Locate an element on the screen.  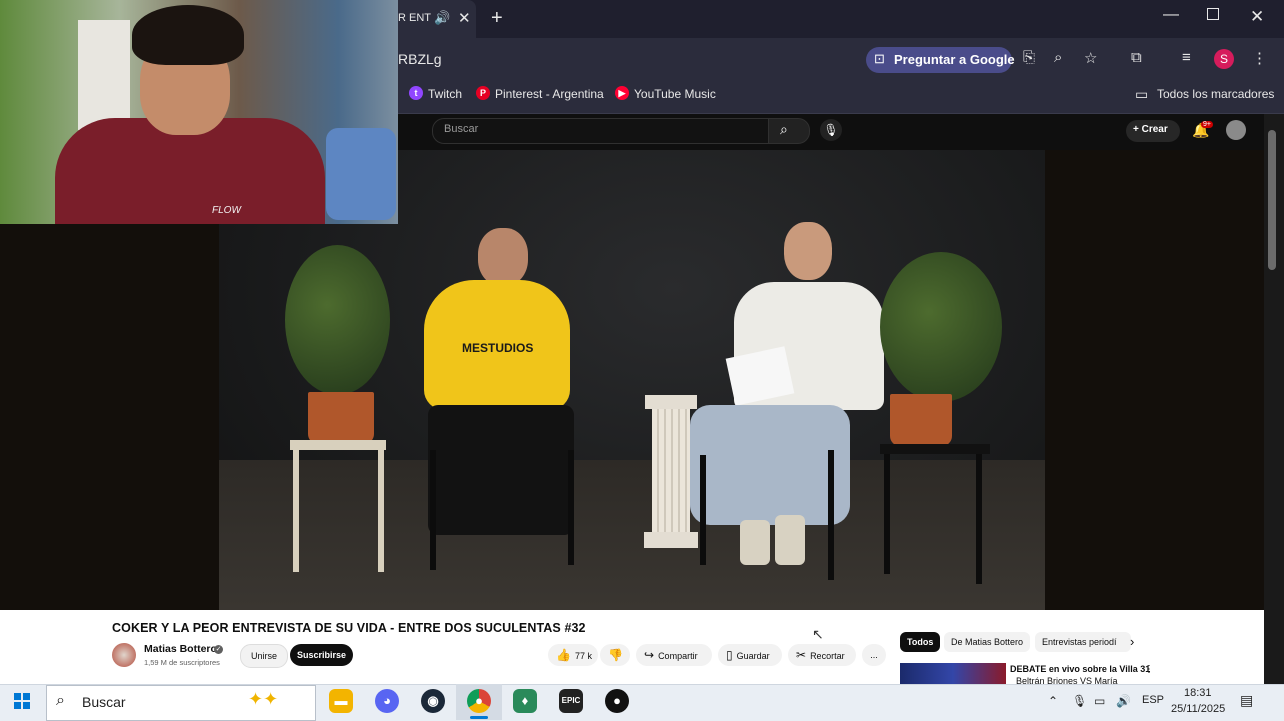
active-app-indicator is located at coordinates (479, 717).